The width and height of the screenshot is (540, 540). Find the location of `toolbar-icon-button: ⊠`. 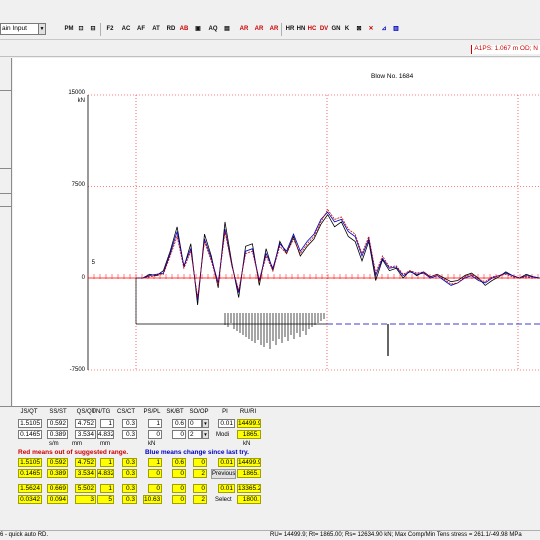

toolbar-icon-button: ⊠ is located at coordinates (359, 29).